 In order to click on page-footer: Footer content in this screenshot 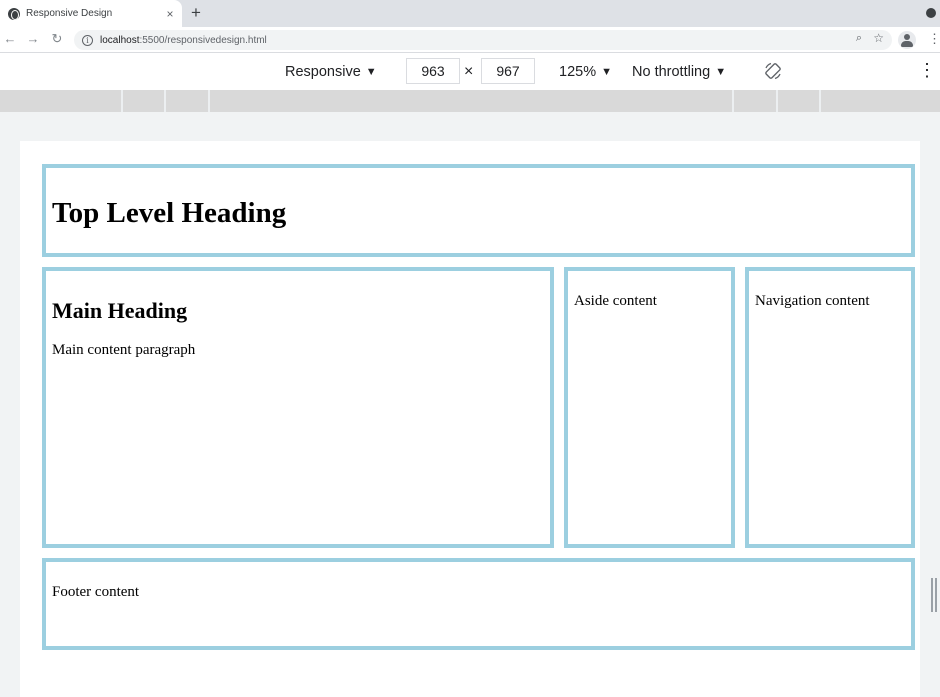, I will do `click(478, 604)`.